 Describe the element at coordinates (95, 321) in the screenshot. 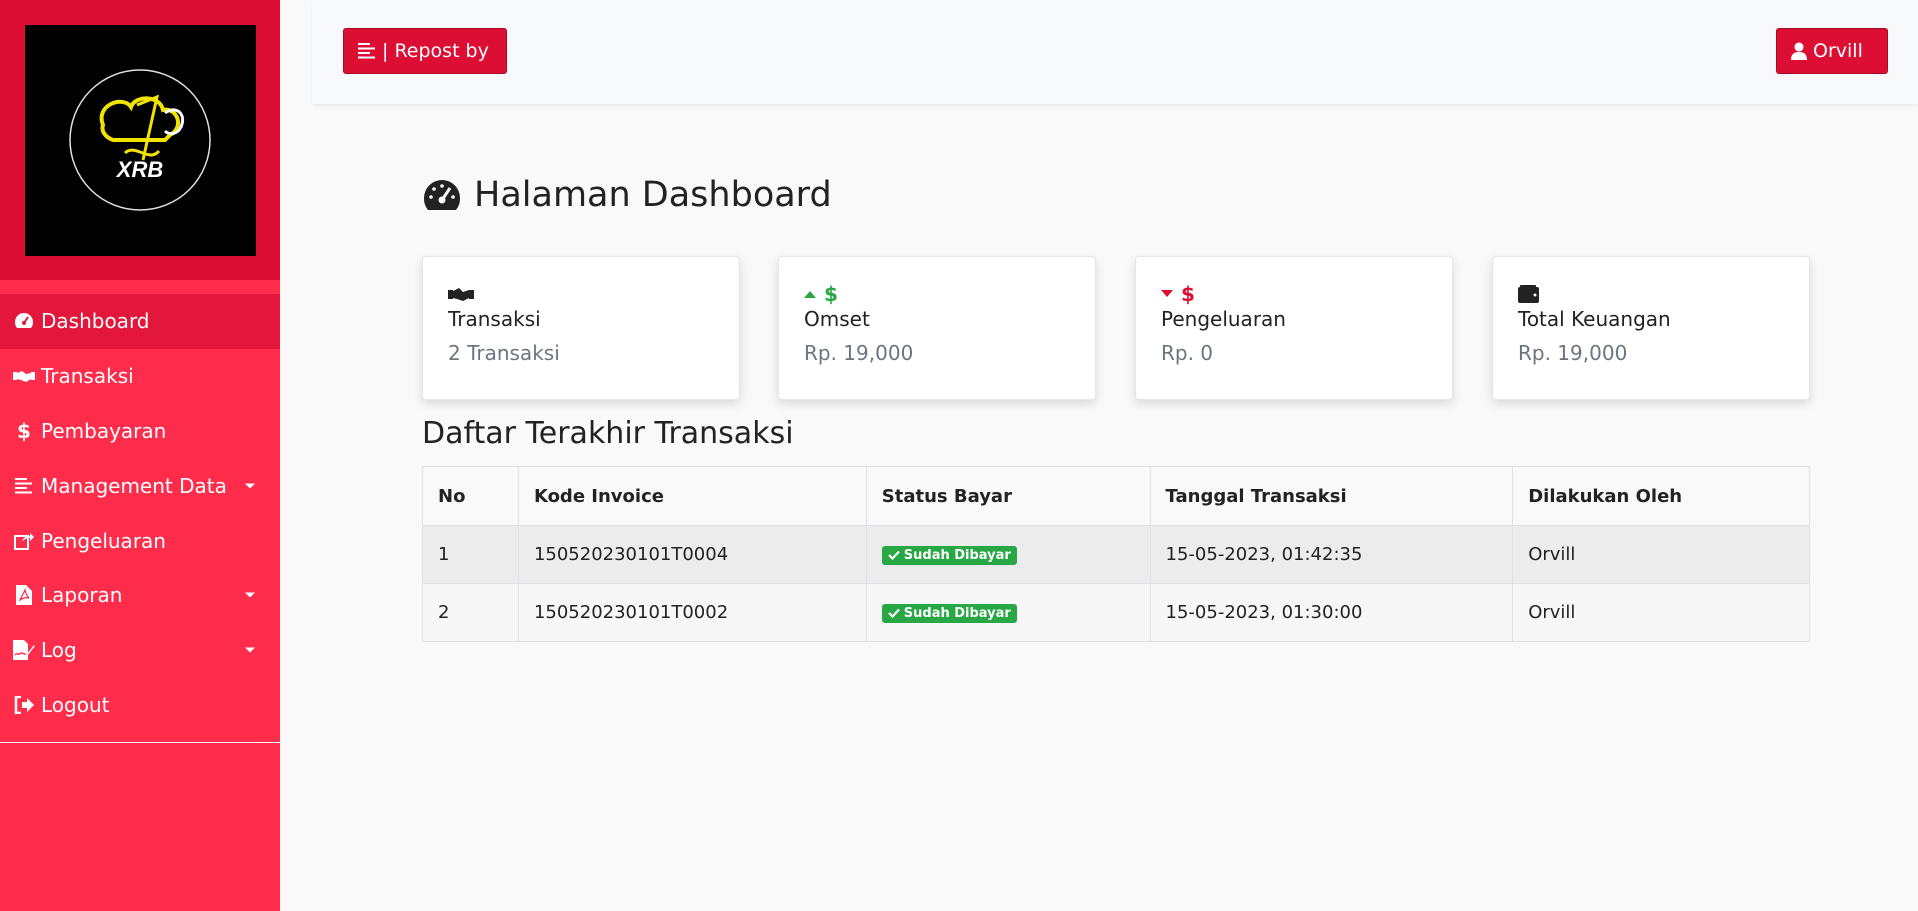

I see `sidebar-item-label: Dashboard` at that location.